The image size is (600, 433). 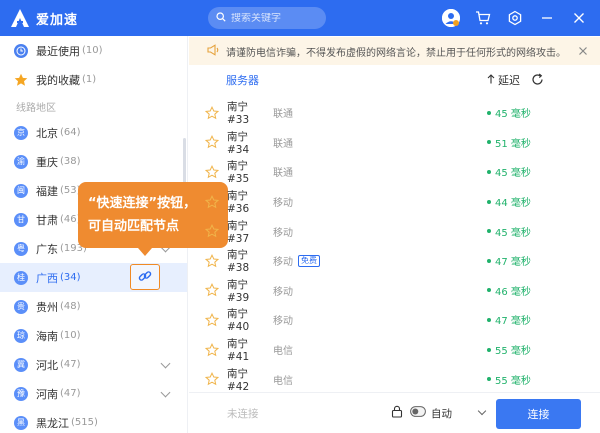 What do you see at coordinates (579, 18) in the screenshot?
I see `close-icon` at bounding box center [579, 18].